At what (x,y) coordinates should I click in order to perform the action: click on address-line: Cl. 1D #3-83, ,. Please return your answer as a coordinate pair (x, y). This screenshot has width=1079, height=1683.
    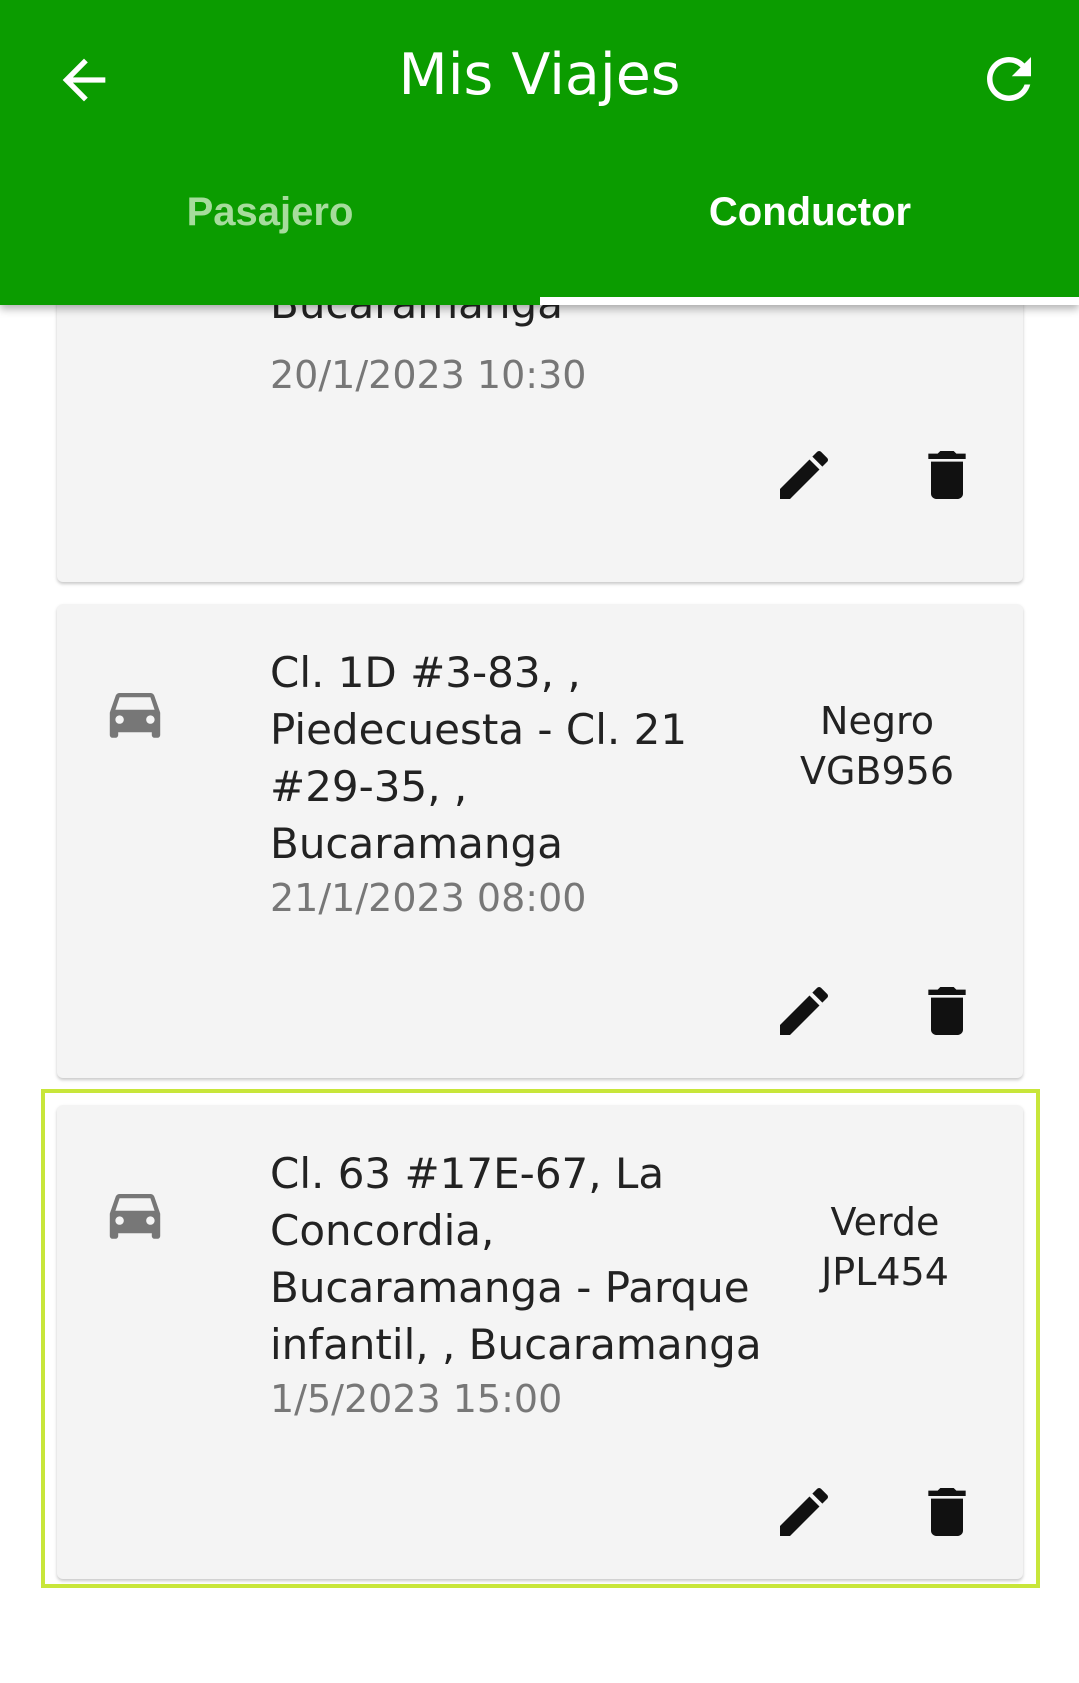
    Looking at the image, I should click on (425, 672).